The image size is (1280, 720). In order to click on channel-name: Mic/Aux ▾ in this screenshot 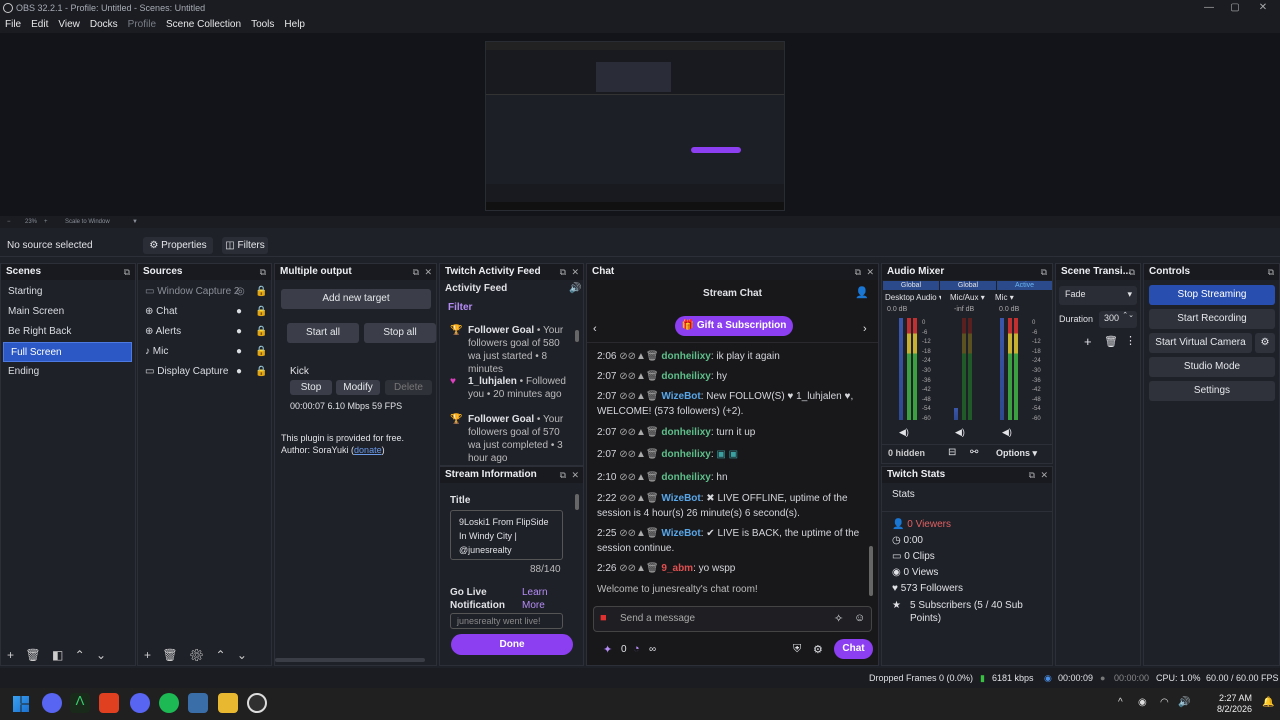, I will do `click(973, 297)`.